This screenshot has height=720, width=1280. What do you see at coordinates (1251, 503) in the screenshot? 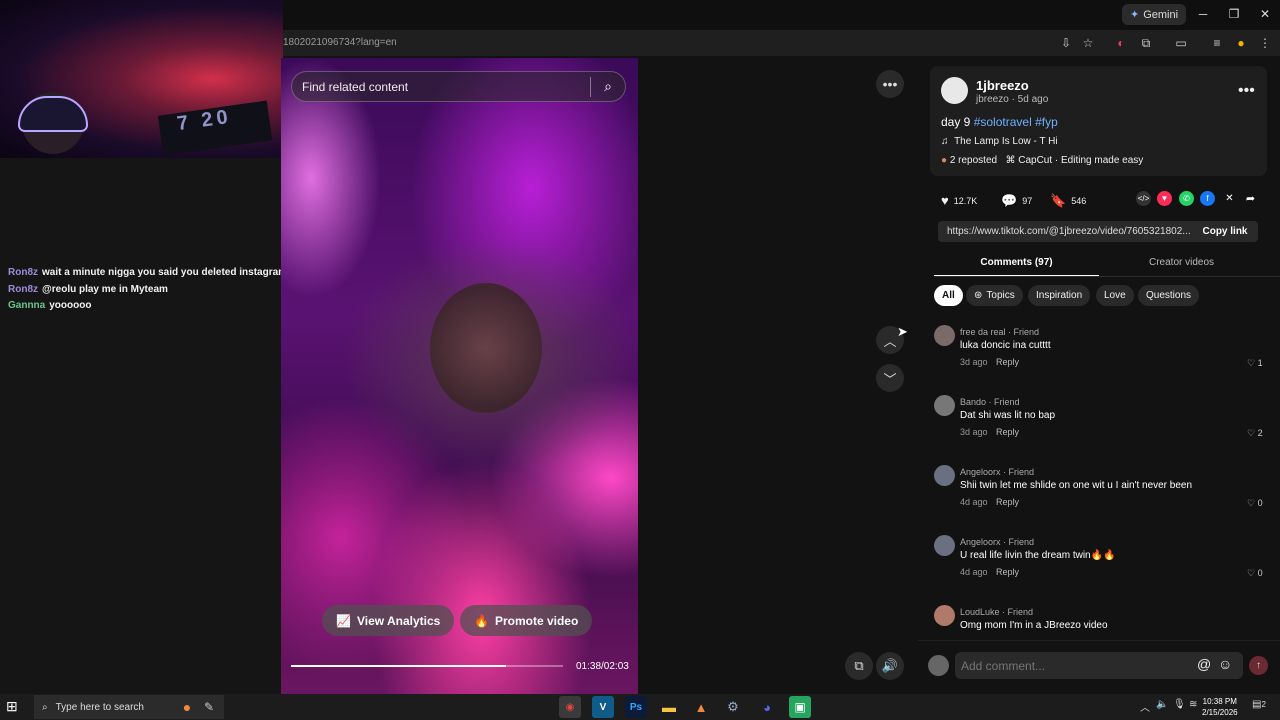
I see `heart-outline-icon: ♡` at bounding box center [1251, 503].